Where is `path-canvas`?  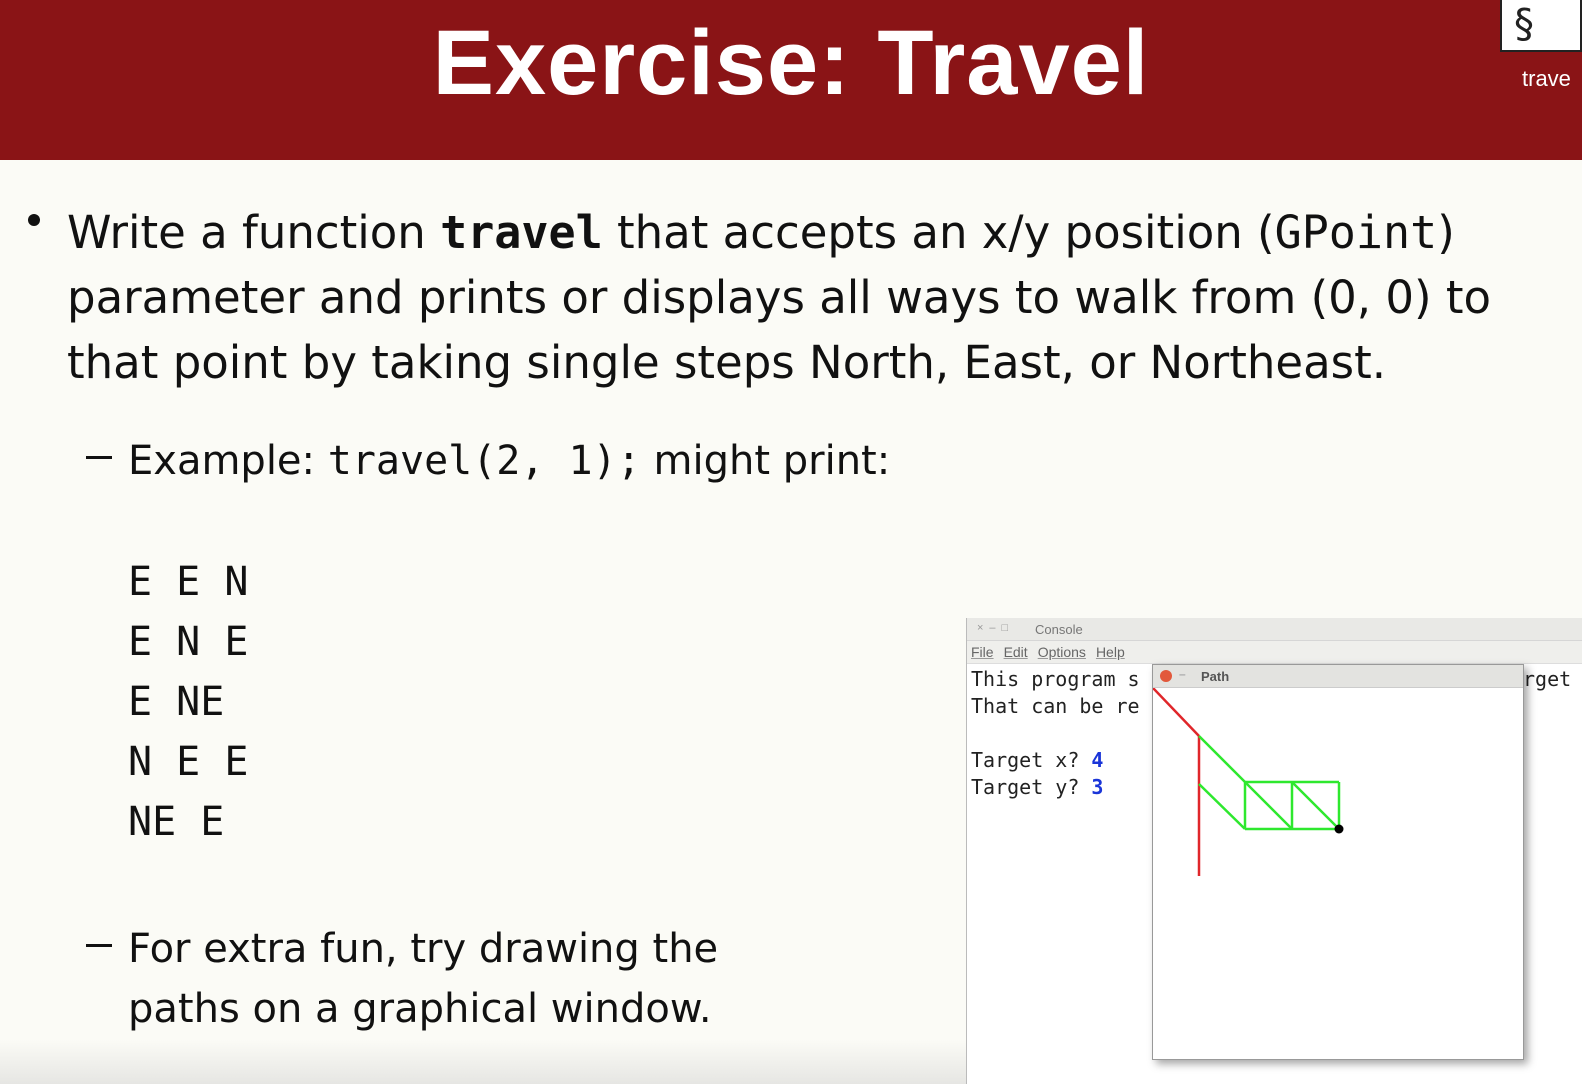
path-canvas is located at coordinates (1248, 782).